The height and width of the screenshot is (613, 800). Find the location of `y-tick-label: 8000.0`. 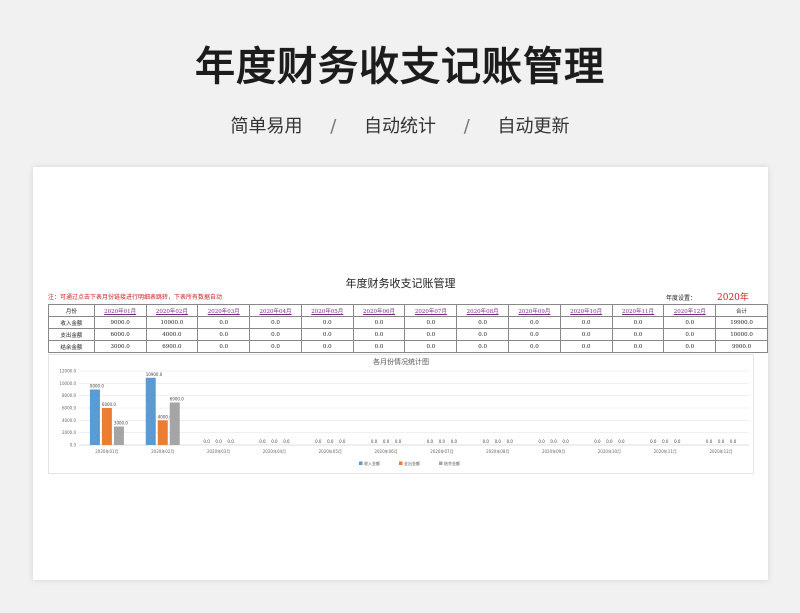

y-tick-label: 8000.0 is located at coordinates (69, 395).